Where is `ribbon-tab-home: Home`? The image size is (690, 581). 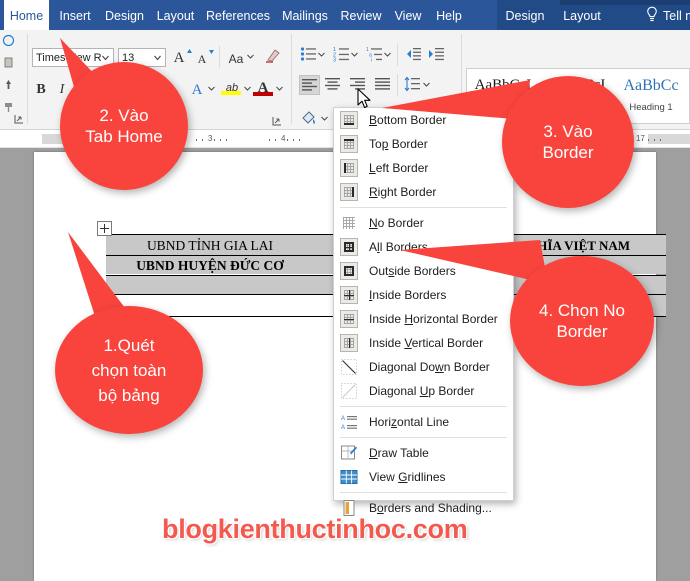
ribbon-tab-home: Home is located at coordinates (26, 15).